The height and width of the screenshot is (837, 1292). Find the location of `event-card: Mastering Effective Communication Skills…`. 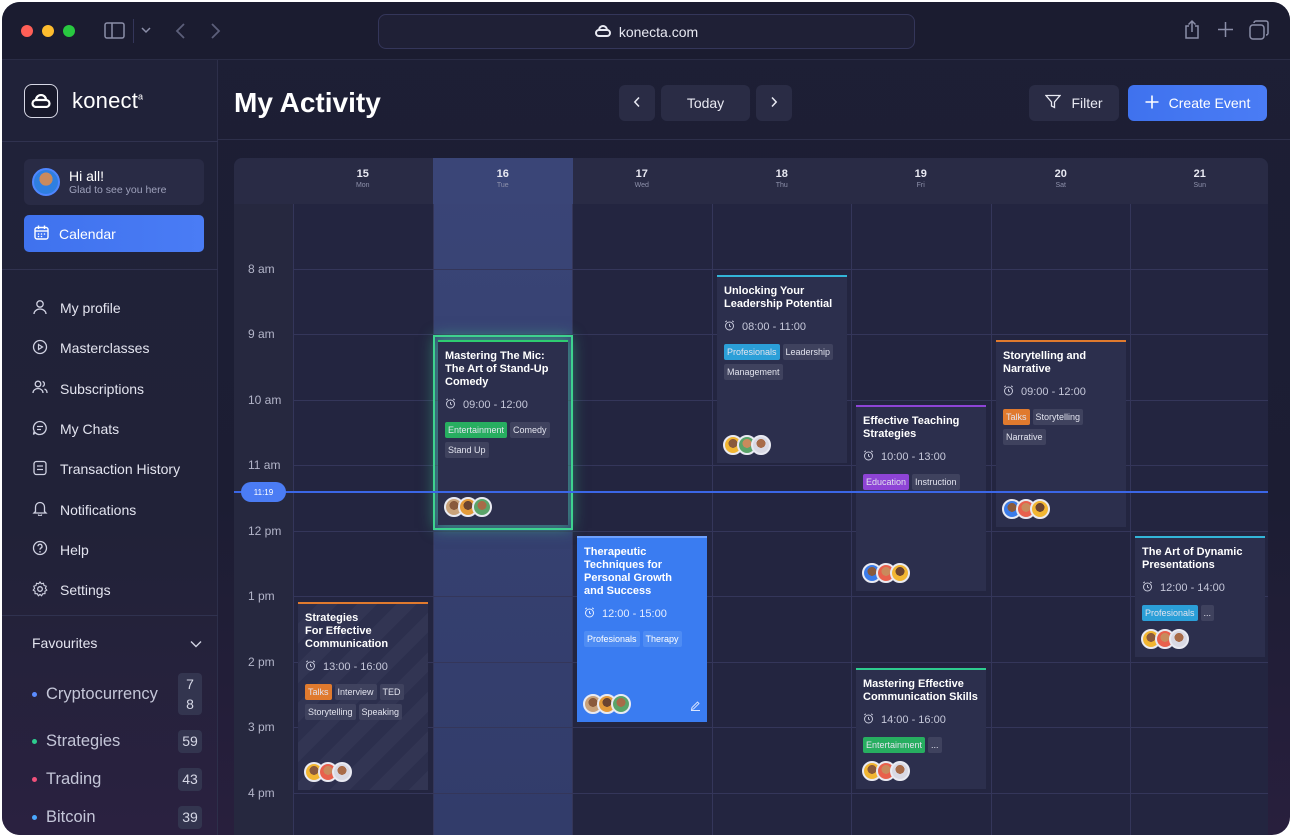

event-card: Mastering Effective Communication Skills… is located at coordinates (921, 728).